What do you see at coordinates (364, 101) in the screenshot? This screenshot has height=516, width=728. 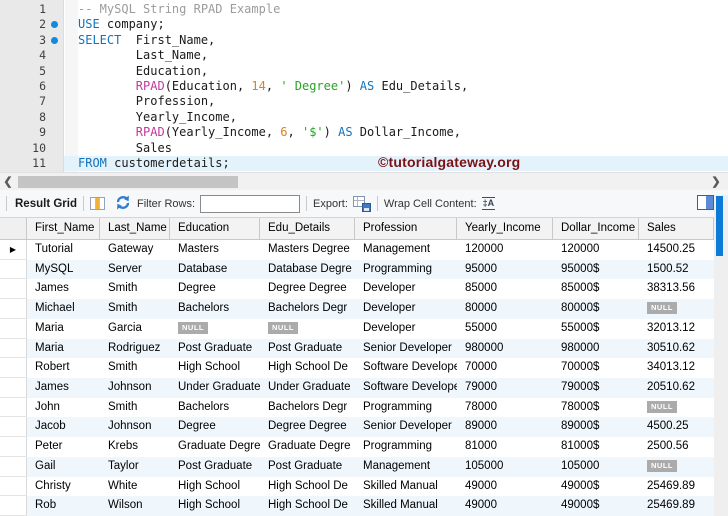 I see `editor-line: 7 Profession,` at bounding box center [364, 101].